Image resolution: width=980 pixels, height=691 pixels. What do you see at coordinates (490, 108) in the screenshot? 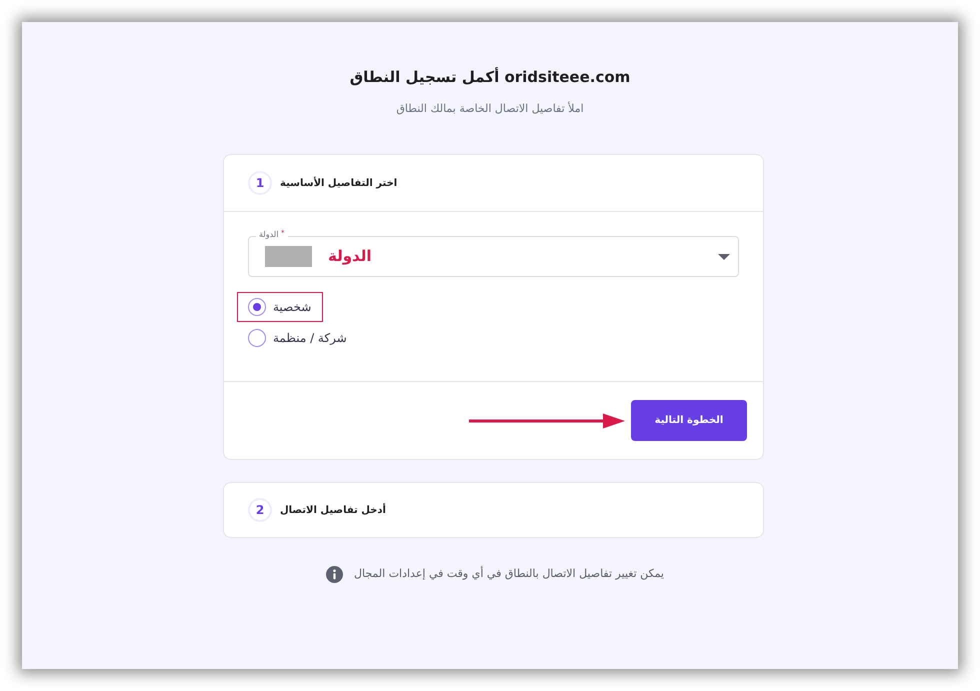
I see `page-subtitle: املأ تفاصيل الاتصال الخاصة بمالك النطاق` at bounding box center [490, 108].